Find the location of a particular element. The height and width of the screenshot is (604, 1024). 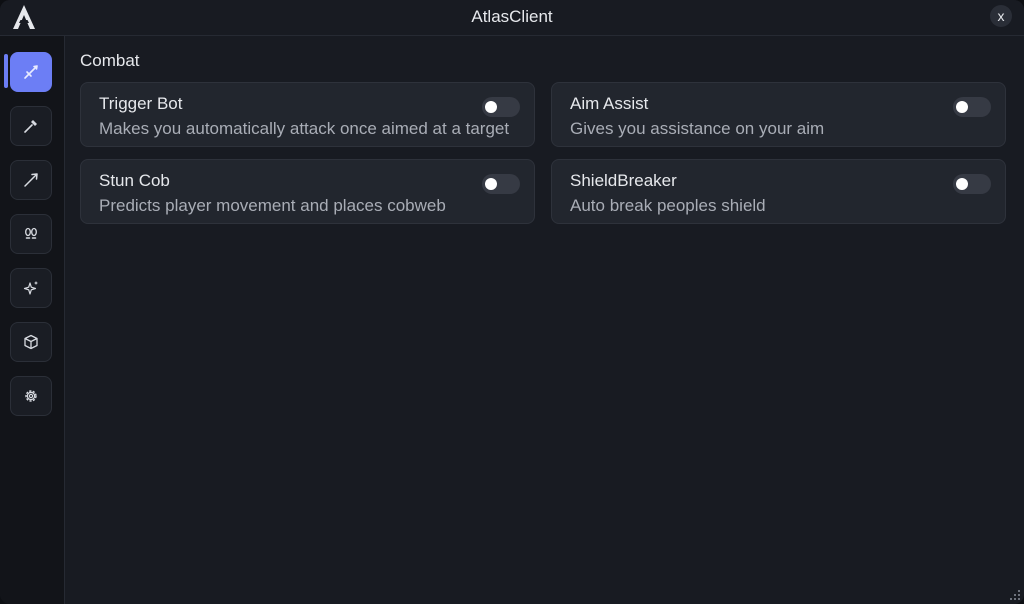

arrow-icon is located at coordinates (31, 180).